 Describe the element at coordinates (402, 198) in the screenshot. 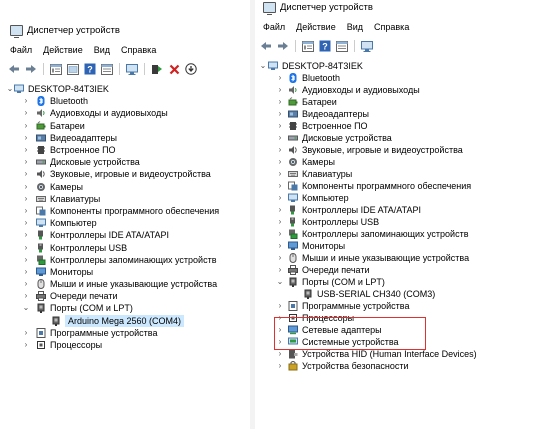

I see `tree-category-item: › Компьютер` at that location.